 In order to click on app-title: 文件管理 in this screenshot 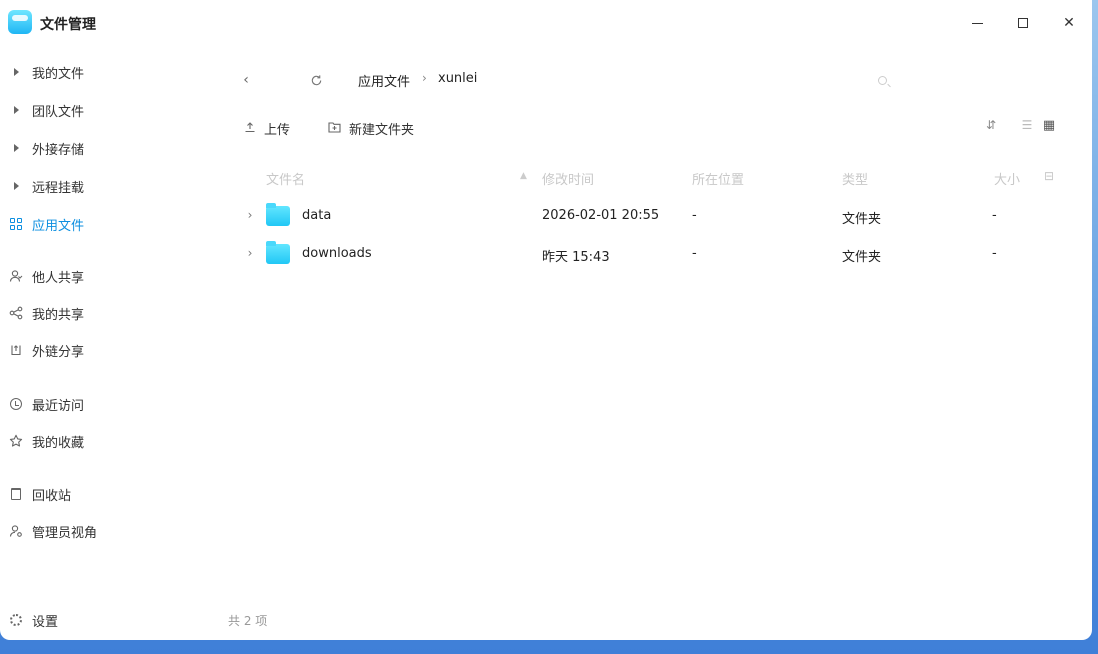, I will do `click(68, 25)`.